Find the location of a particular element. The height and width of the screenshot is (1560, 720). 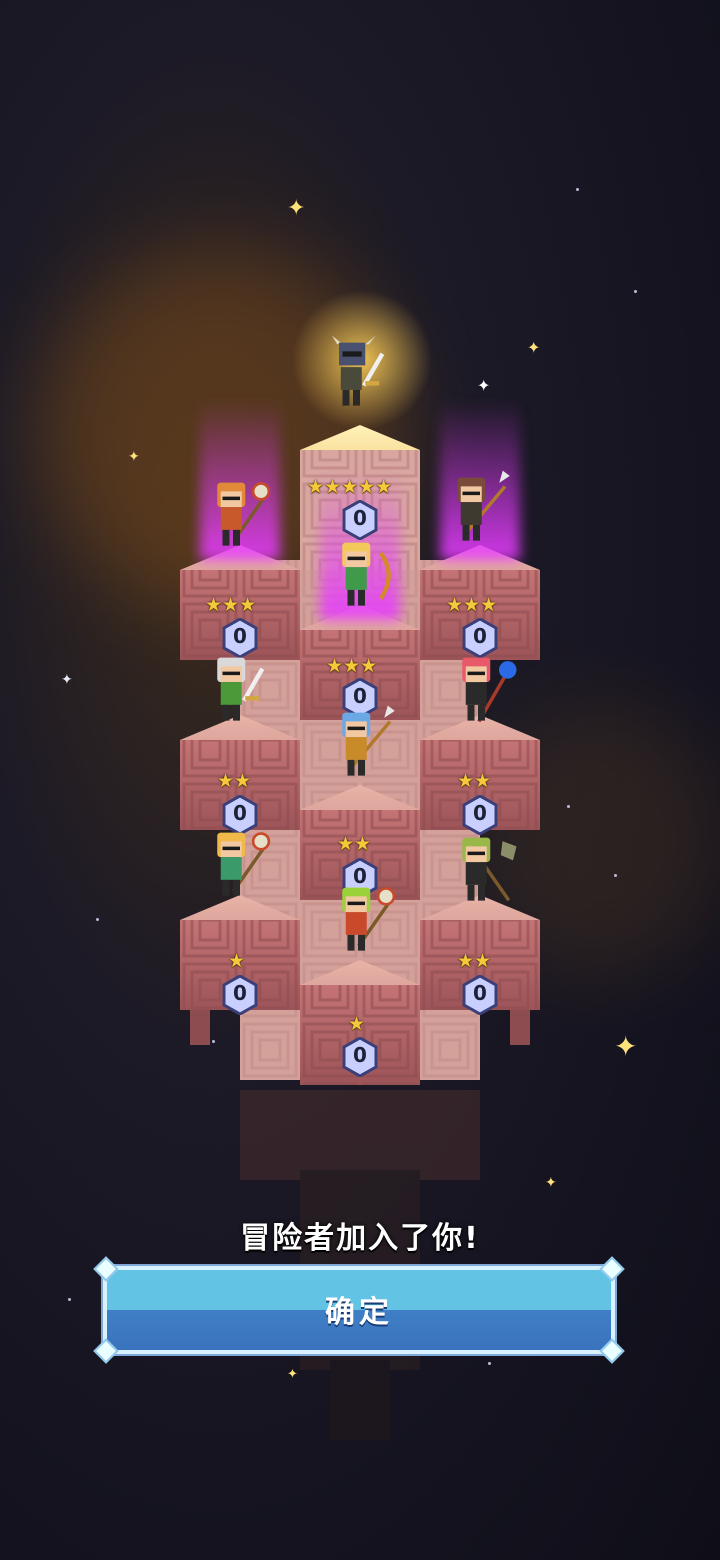

hero-blonde-bun-mace is located at coordinates (240, 865).